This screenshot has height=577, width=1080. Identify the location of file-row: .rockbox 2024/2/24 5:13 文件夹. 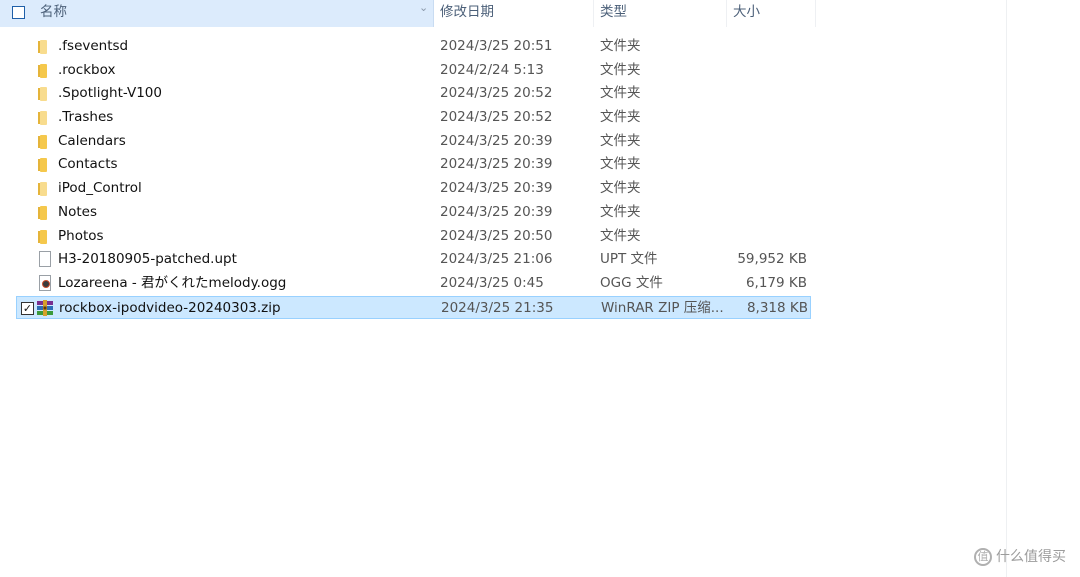
(406, 71).